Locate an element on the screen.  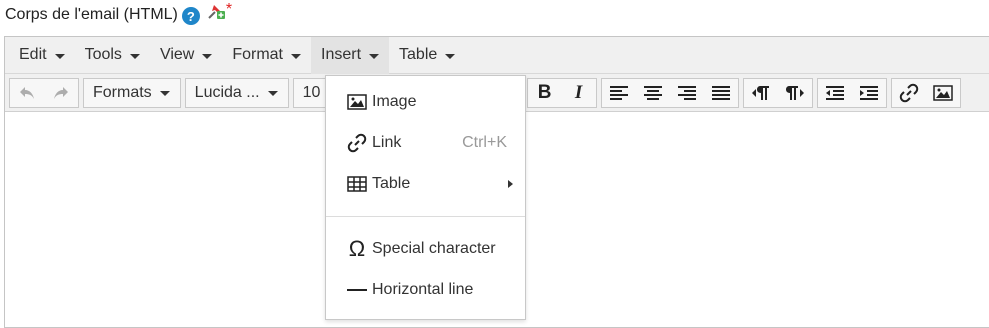
insert-menu-item-horizontal-line: Horizontal line is located at coordinates (425, 290).